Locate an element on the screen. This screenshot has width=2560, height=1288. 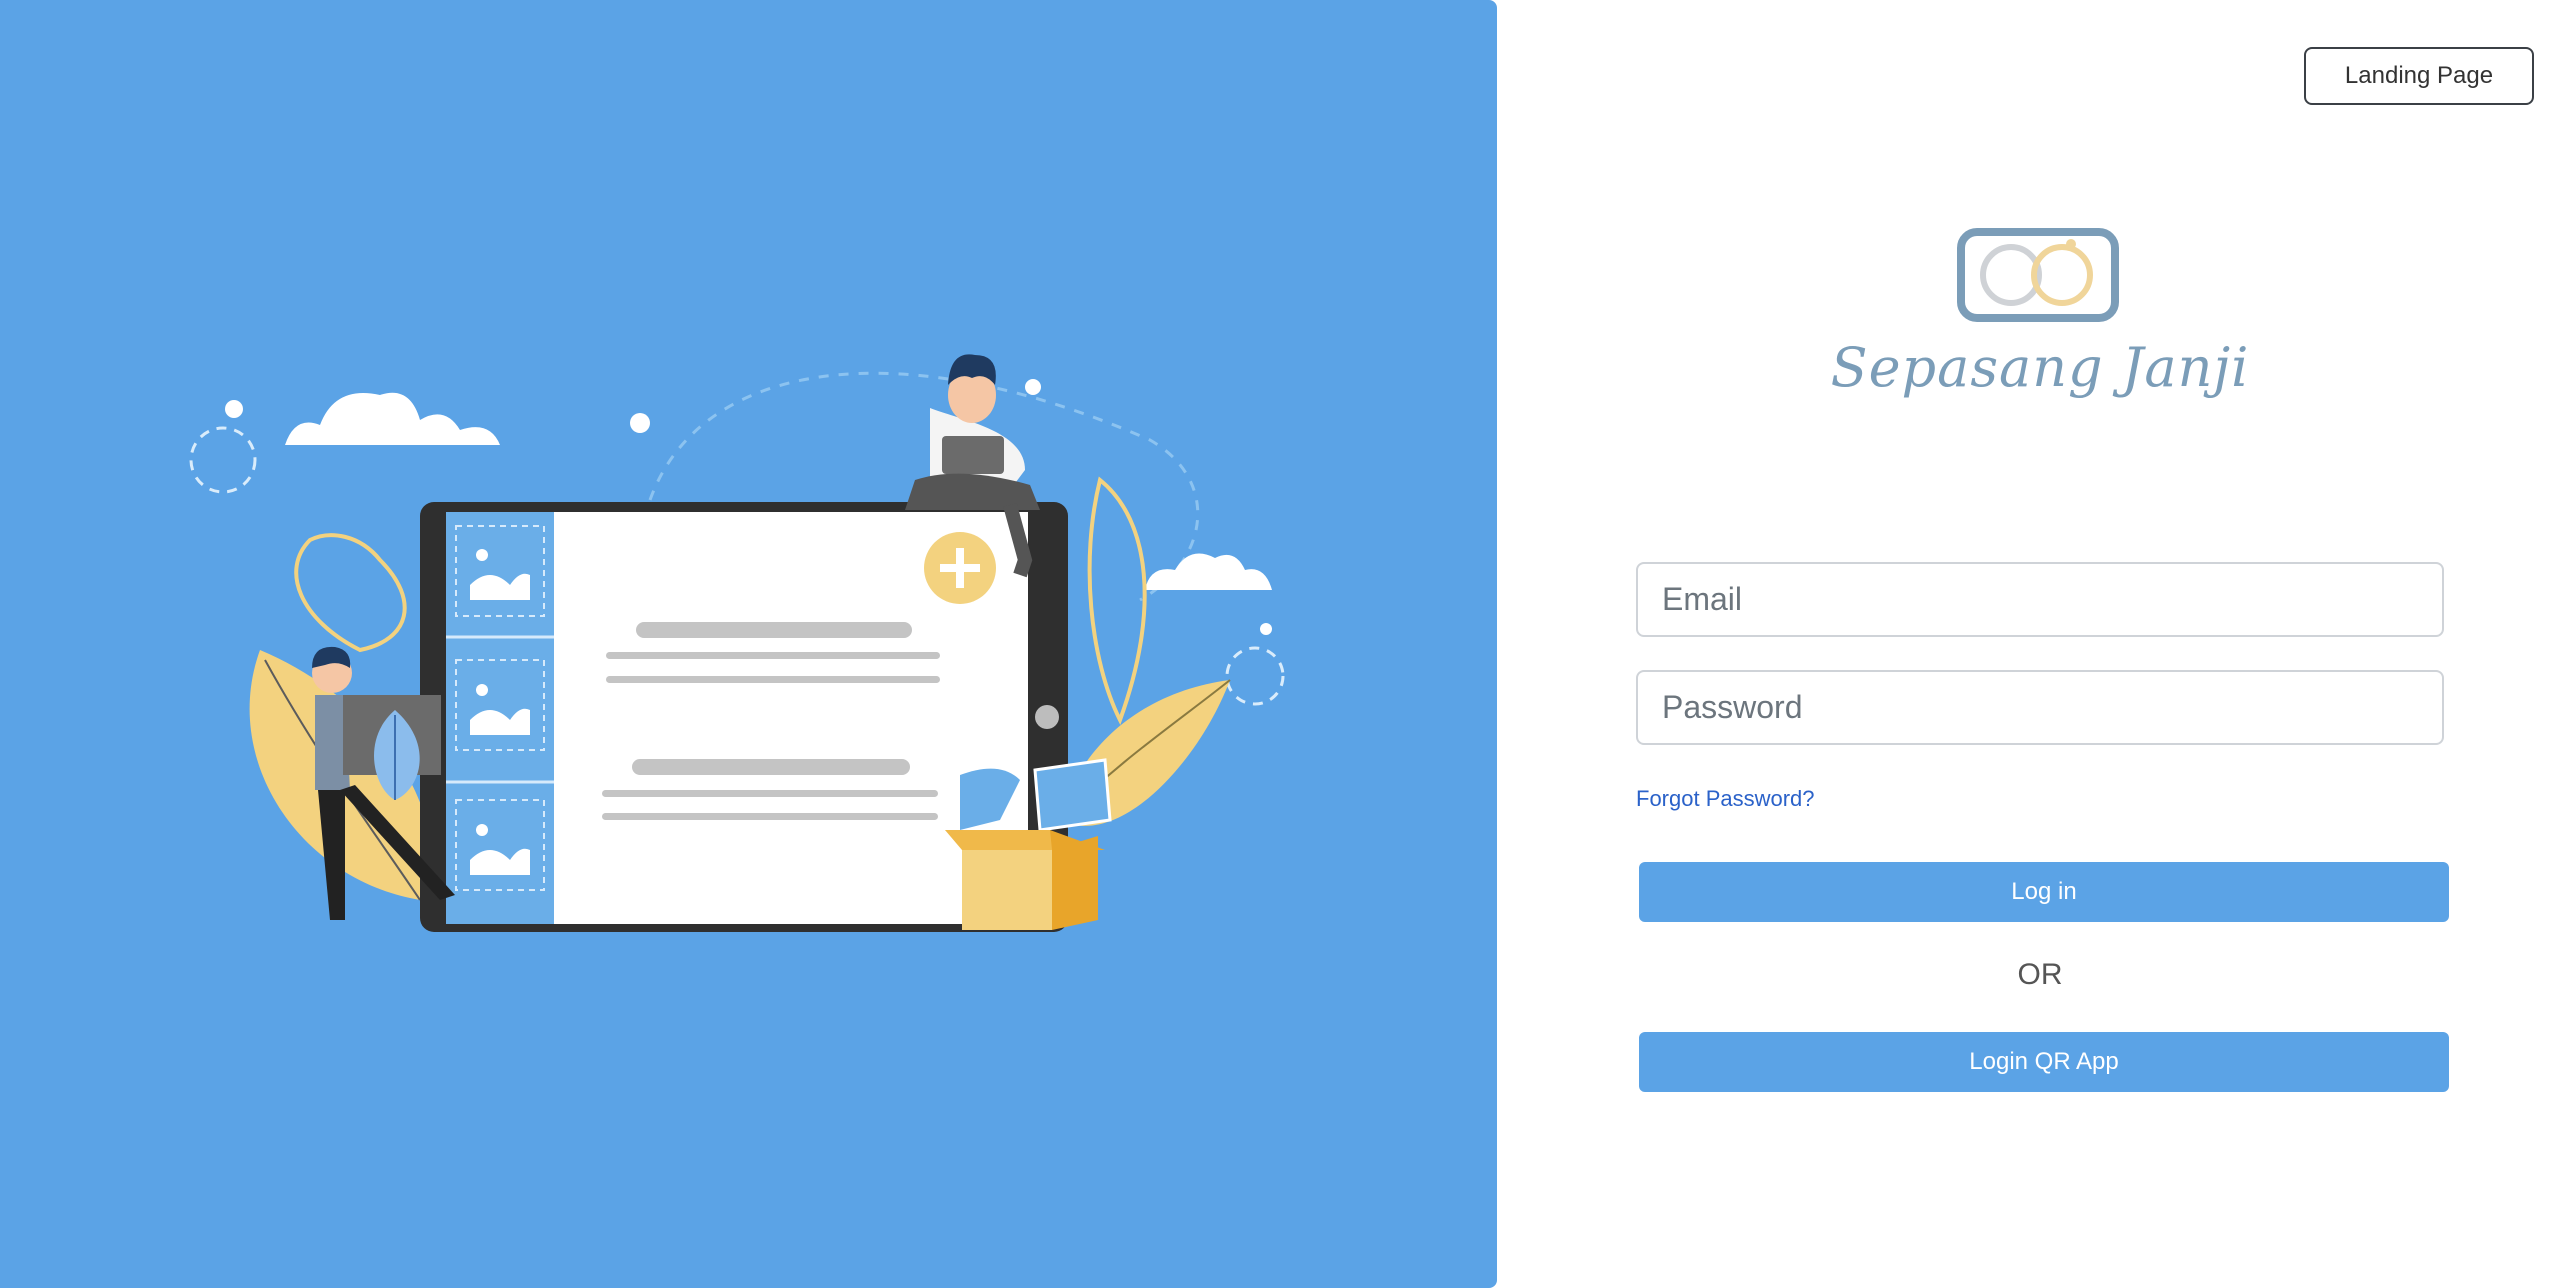
email-field is located at coordinates (2040, 599).